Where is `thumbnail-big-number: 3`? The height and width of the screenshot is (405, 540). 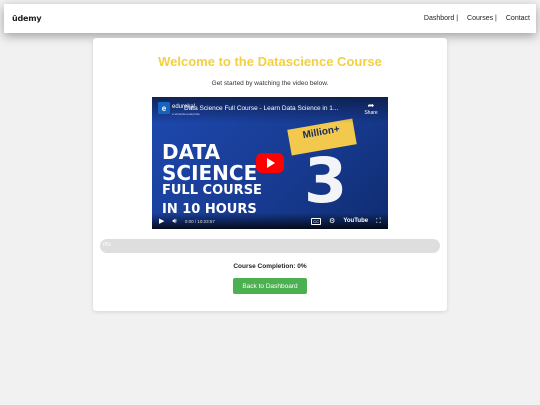
thumbnail-big-number: 3 is located at coordinates (326, 180).